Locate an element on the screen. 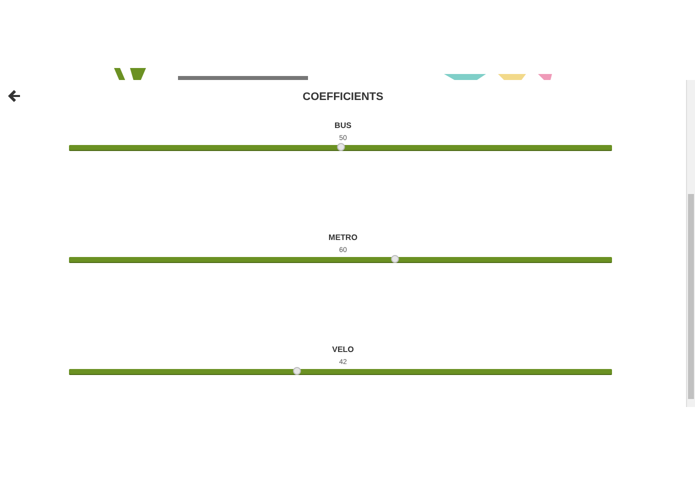 This screenshot has width=695, height=494. scrollbar is located at coordinates (690, 243).